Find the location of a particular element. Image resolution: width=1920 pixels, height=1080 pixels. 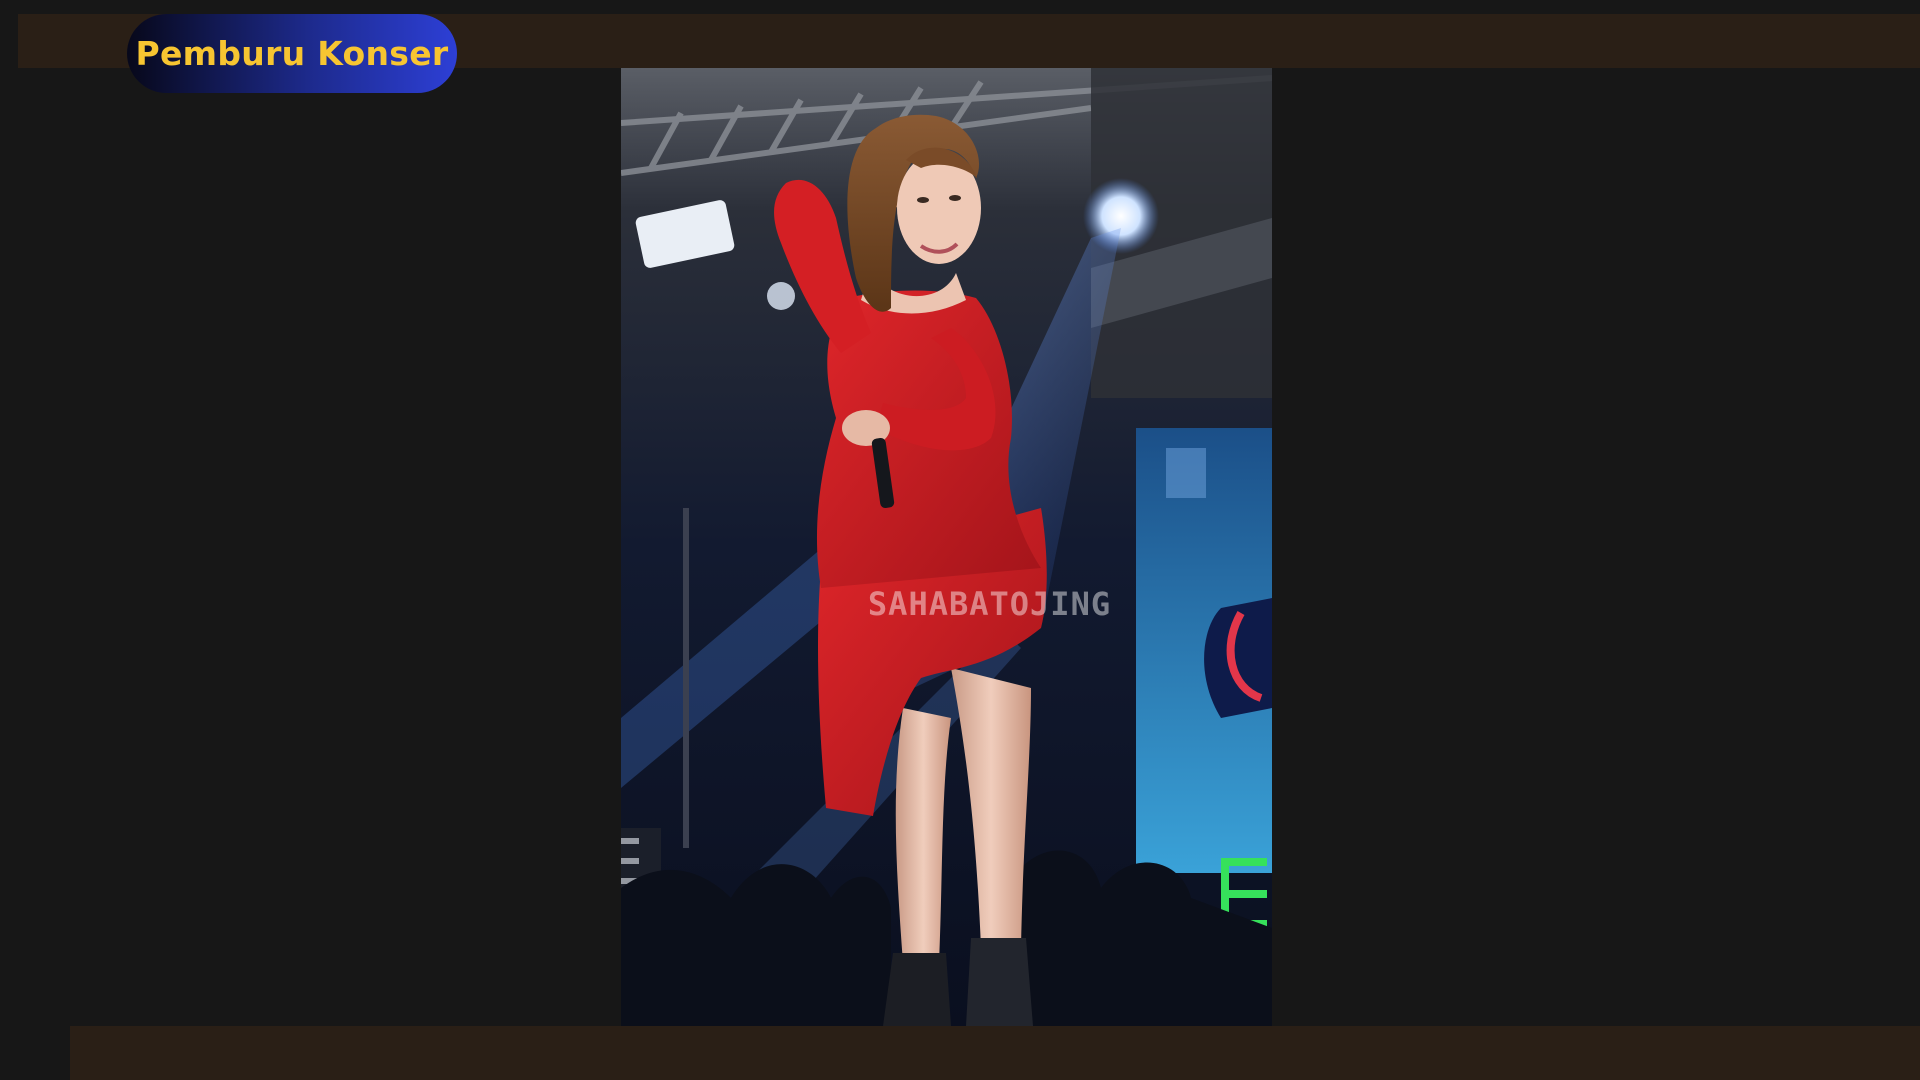

bottom-letterbox-bar is located at coordinates (995, 1053).